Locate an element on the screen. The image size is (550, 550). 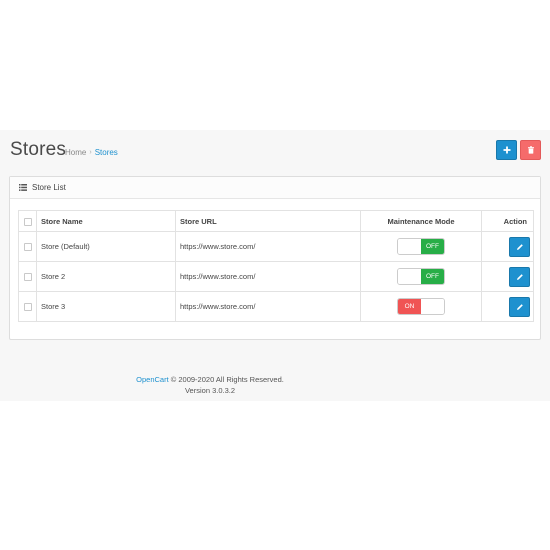
column-header-store-url: Store URL is located at coordinates (268, 221).